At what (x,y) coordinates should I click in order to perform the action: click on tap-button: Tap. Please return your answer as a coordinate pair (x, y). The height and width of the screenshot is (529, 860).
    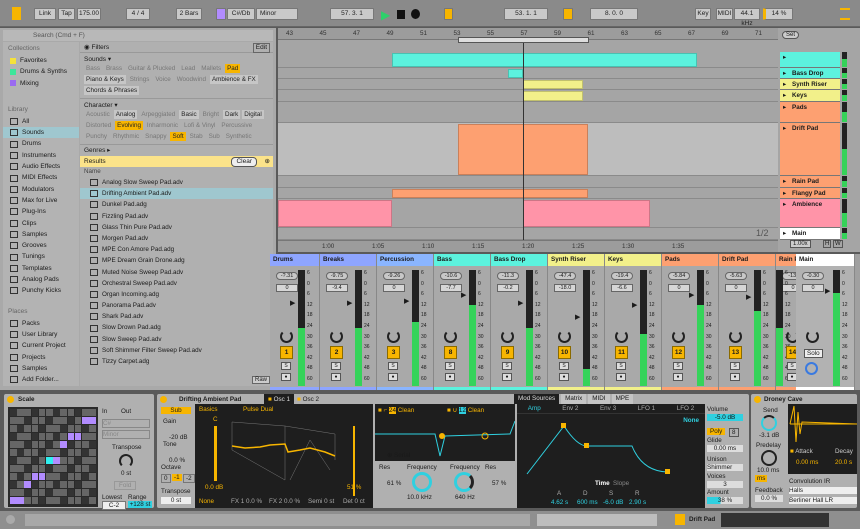
    Looking at the image, I should click on (66, 14).